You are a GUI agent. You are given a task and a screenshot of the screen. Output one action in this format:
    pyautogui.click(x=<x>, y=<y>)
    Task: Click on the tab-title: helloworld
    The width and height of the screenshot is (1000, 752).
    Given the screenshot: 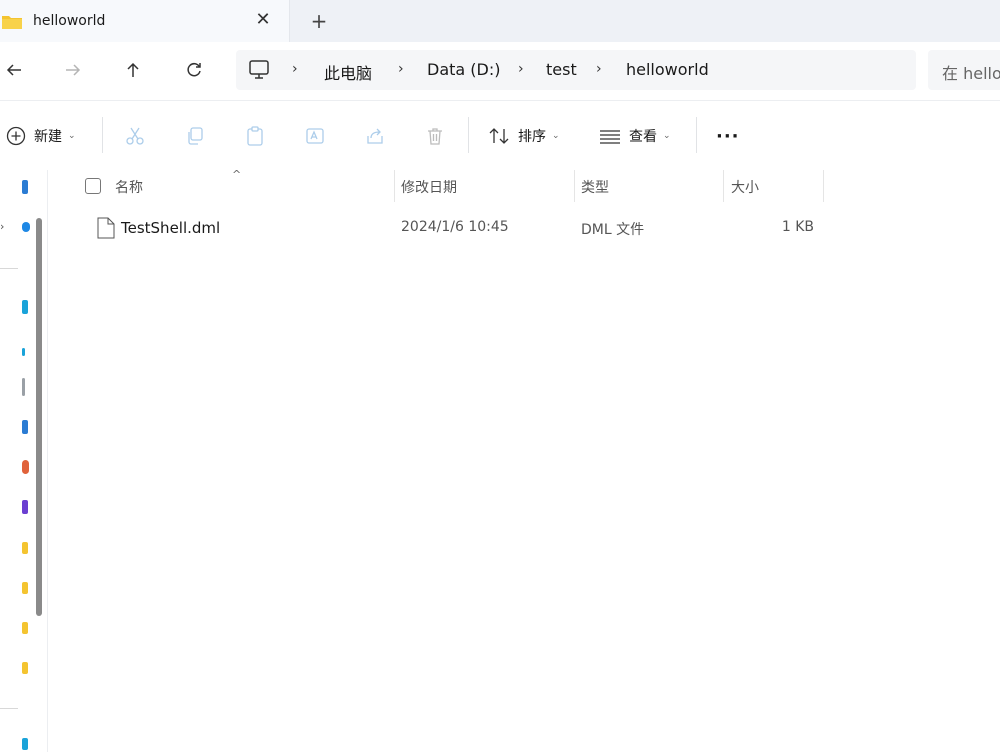 What is the action you would take?
    pyautogui.click(x=69, y=21)
    